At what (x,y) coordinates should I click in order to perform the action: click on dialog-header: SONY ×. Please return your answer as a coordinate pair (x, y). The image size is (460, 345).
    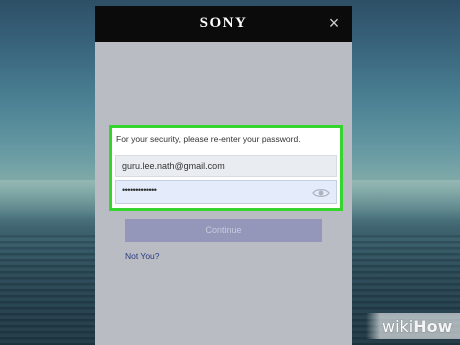
    Looking at the image, I should click on (223, 24).